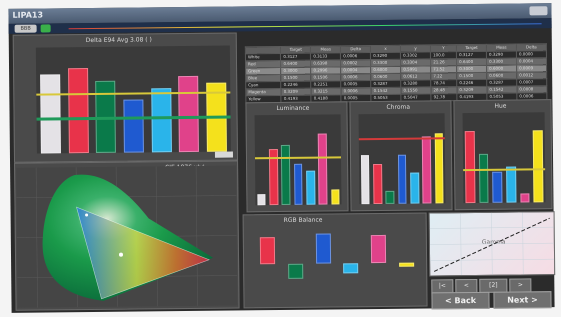 This screenshot has height=317, width=561. I want to click on delta-e-bars, so click(133, 100).